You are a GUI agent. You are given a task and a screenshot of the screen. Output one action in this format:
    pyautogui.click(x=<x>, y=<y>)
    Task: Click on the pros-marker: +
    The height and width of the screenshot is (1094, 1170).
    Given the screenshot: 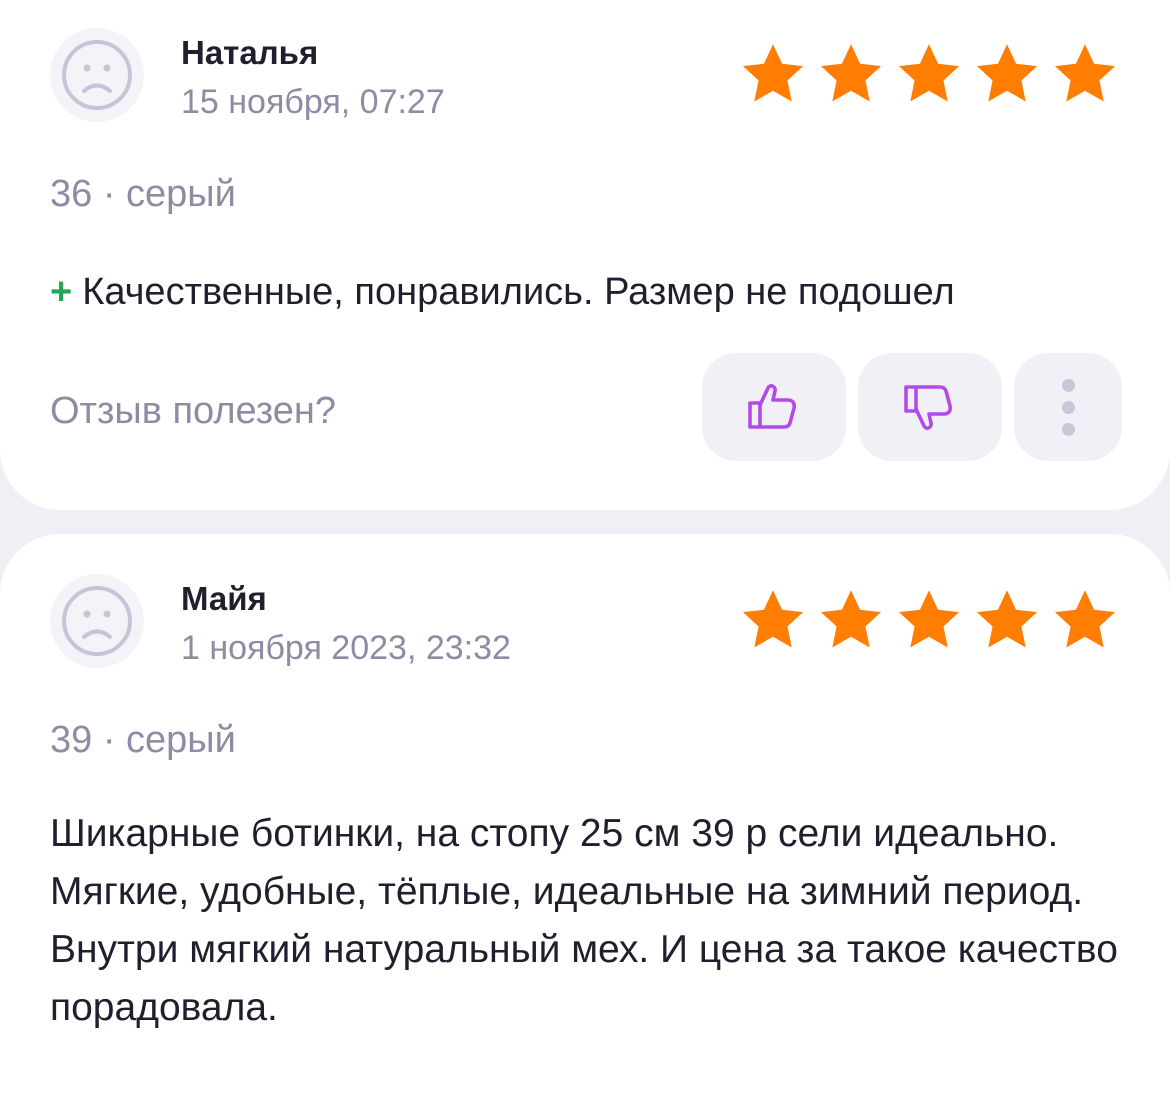 What is the action you would take?
    pyautogui.click(x=61, y=292)
    